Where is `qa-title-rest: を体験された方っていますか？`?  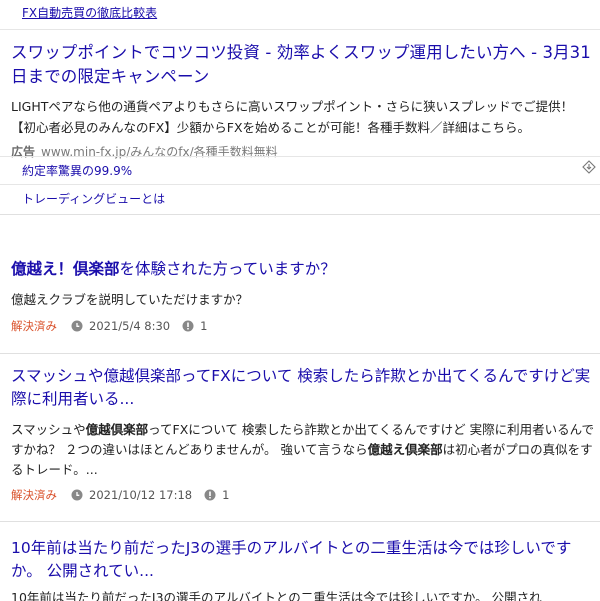 qa-title-rest: を体験された方っていますか？ is located at coordinates (227, 269).